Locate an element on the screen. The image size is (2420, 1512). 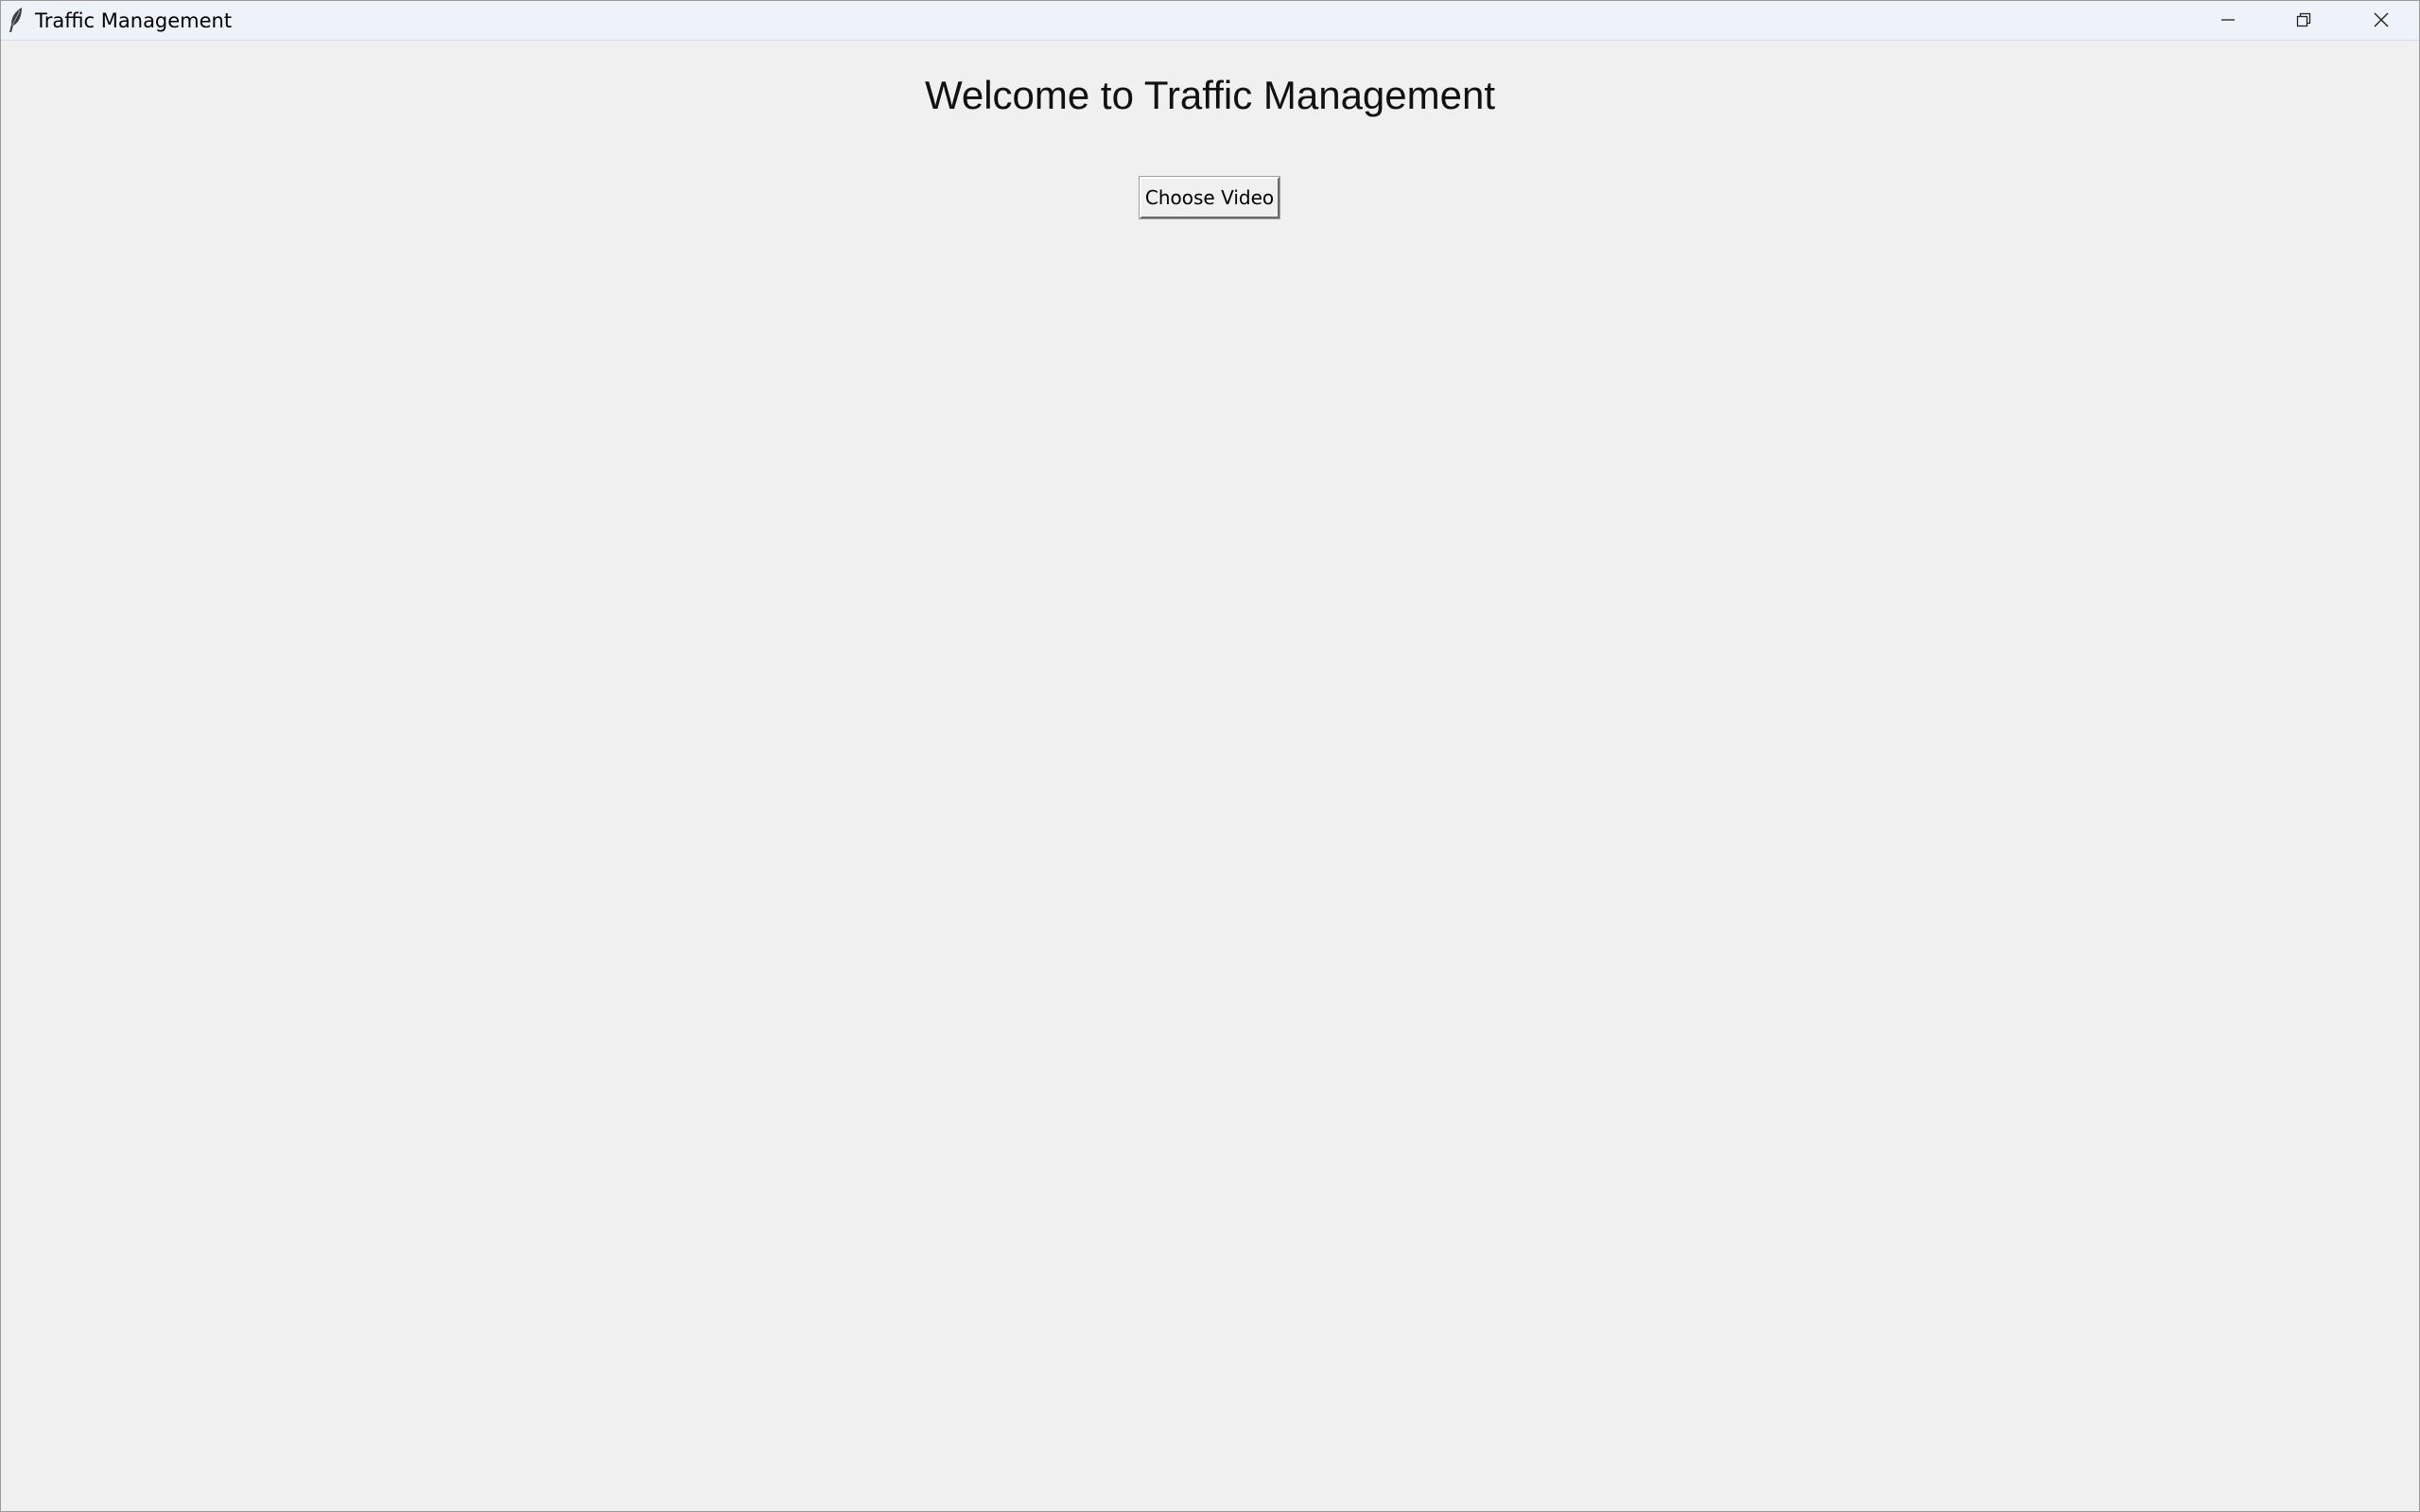
restore-icon is located at coordinates (2303, 19).